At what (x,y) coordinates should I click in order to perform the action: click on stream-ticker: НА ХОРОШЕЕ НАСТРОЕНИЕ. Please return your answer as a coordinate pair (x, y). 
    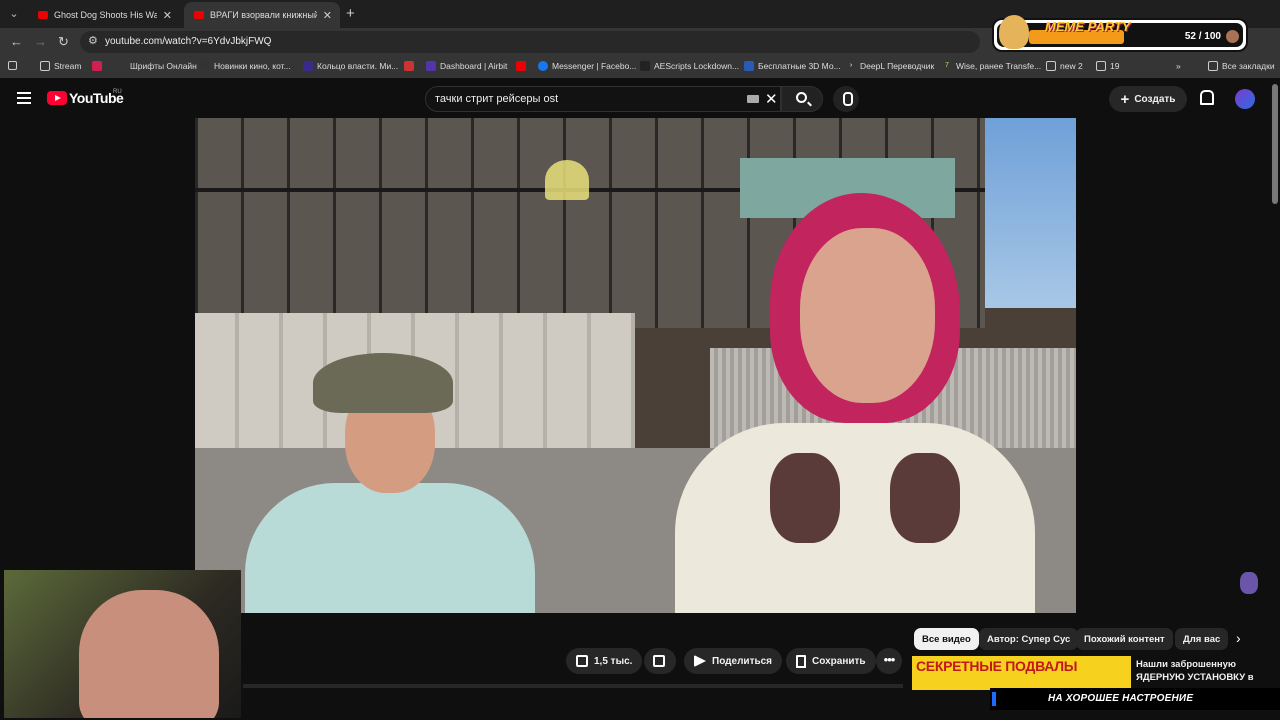
    Looking at the image, I should click on (1135, 699).